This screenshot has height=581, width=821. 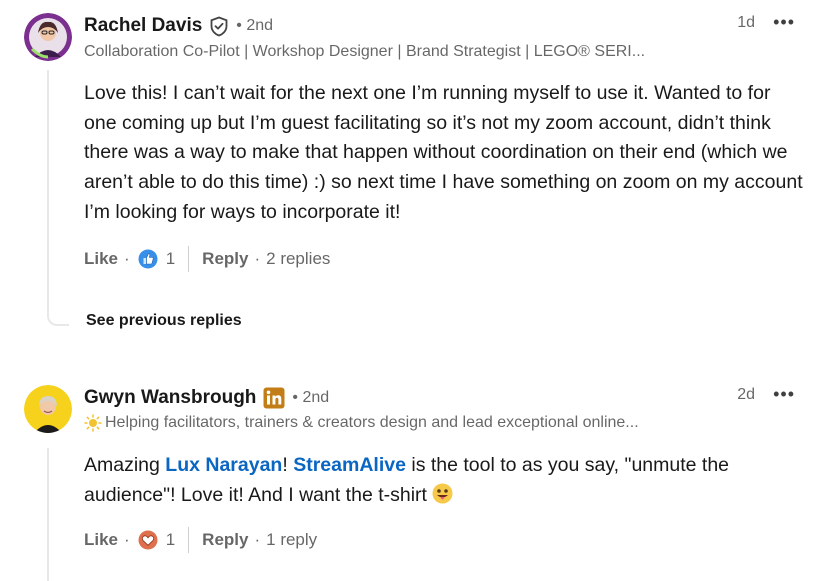 I want to click on author-row: Rachel Davis • 2nd, so click(x=178, y=26).